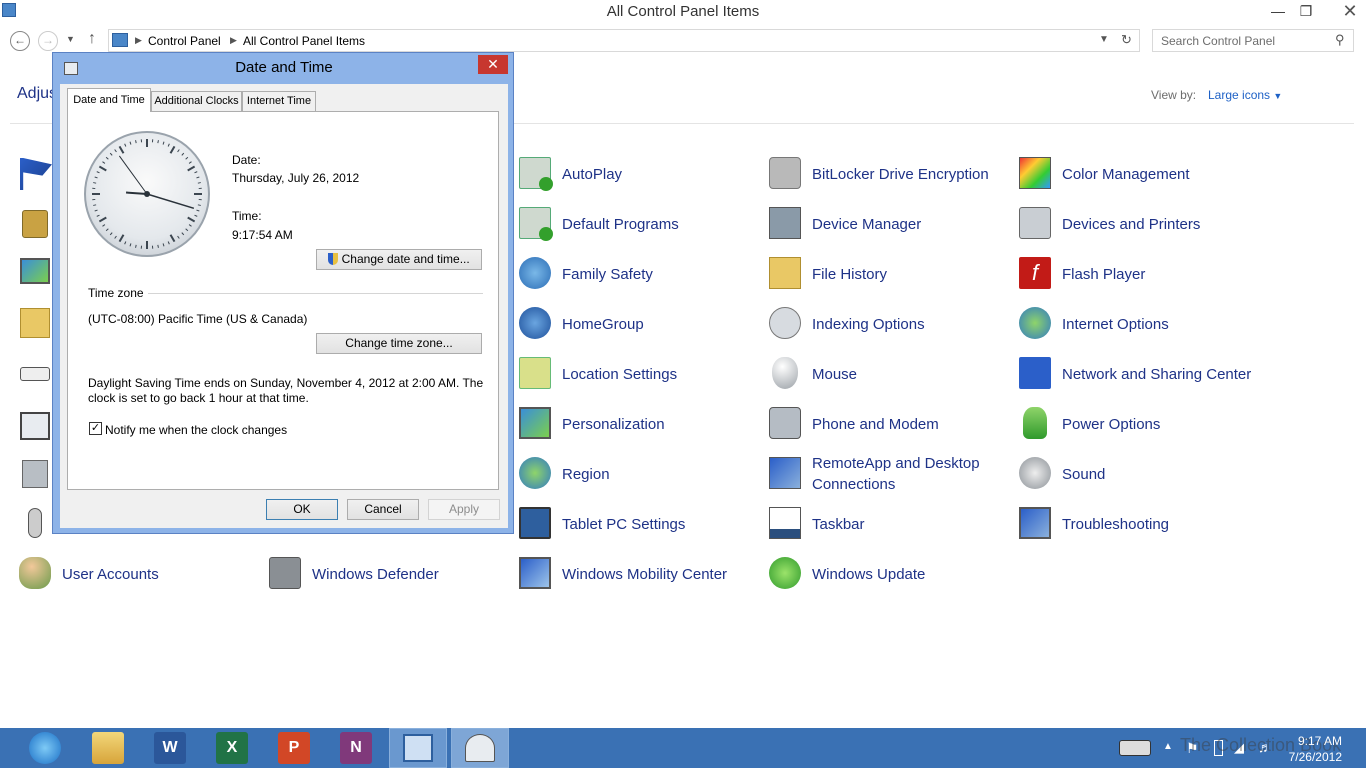  I want to click on cp-item-tablet-pc: Tablet PC Settings, so click(639, 523).